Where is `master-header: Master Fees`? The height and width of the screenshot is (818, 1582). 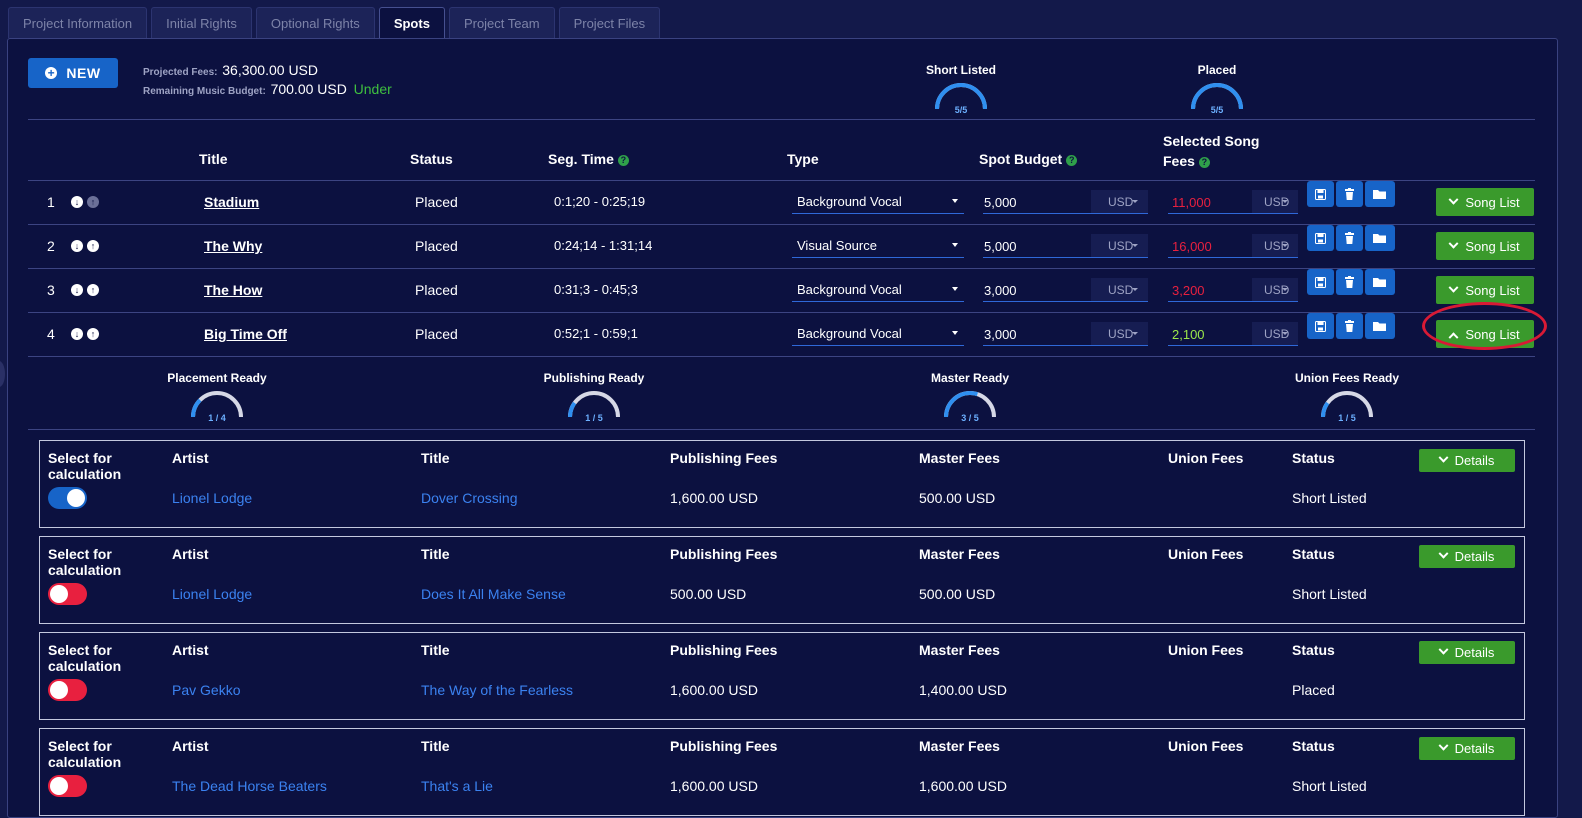 master-header: Master Fees is located at coordinates (959, 746).